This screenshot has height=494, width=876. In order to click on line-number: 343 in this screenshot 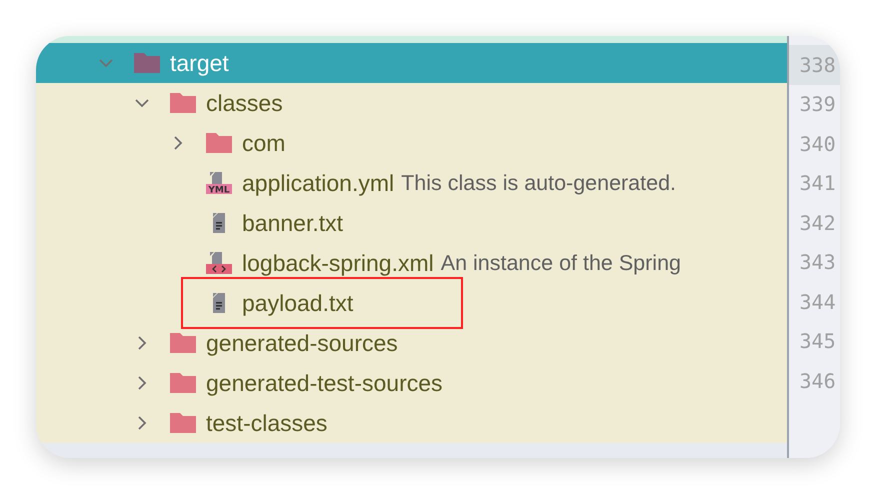, I will do `click(817, 262)`.